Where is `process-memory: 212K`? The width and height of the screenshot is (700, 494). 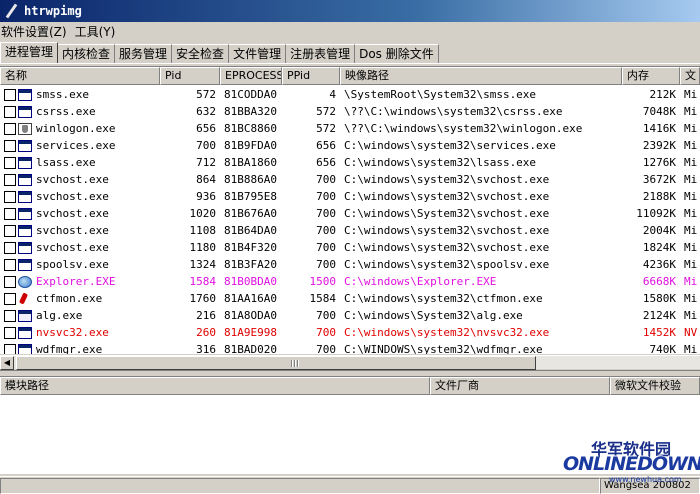 process-memory: 212K is located at coordinates (663, 94).